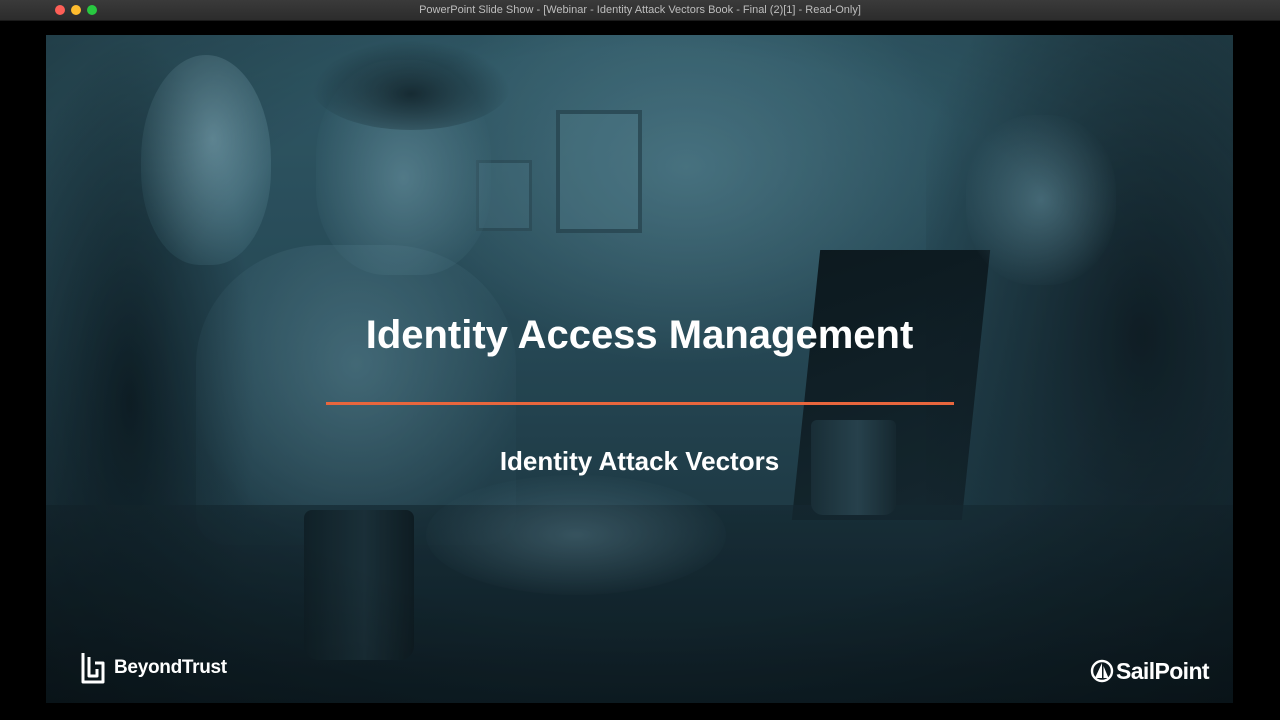  I want to click on beyondtrust-logo: BeyondTrust, so click(153, 668).